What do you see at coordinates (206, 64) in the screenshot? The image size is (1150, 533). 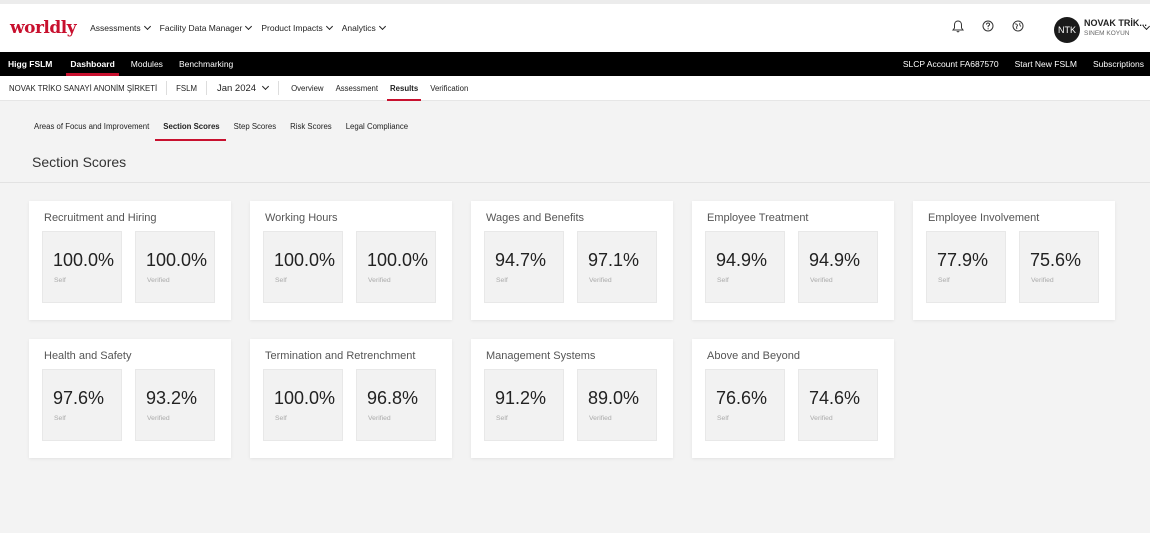 I see `tab-benchmarking: Benchmarking` at bounding box center [206, 64].